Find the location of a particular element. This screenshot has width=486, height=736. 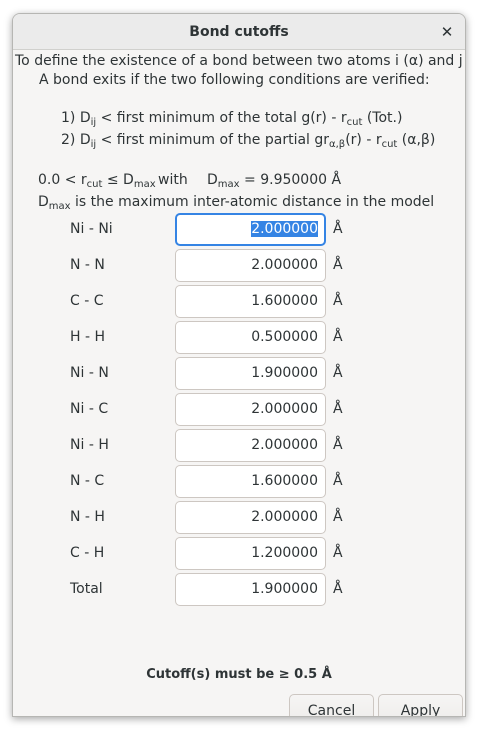

close-button: ✕ is located at coordinates (447, 32).